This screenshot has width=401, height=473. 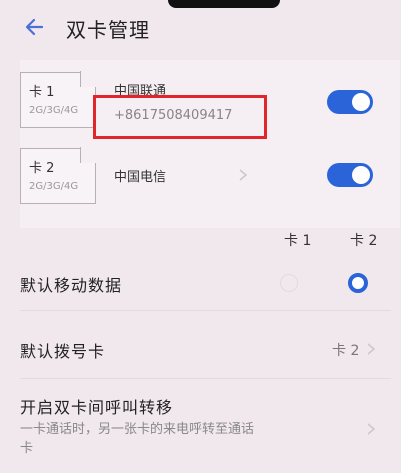 What do you see at coordinates (350, 102) in the screenshot?
I see `sim-1-toggle` at bounding box center [350, 102].